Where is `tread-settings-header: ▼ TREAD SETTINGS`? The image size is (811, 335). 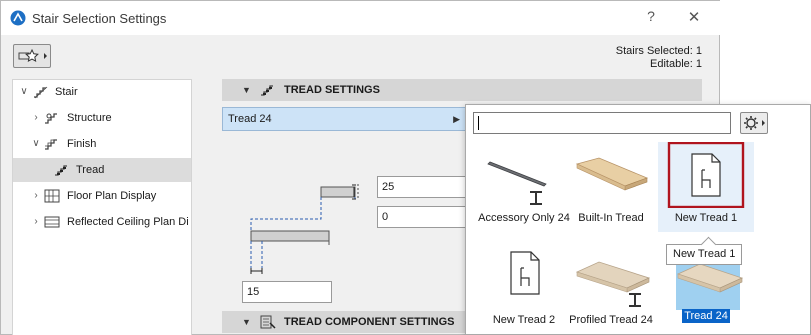 tread-settings-header: ▼ TREAD SETTINGS is located at coordinates (462, 90).